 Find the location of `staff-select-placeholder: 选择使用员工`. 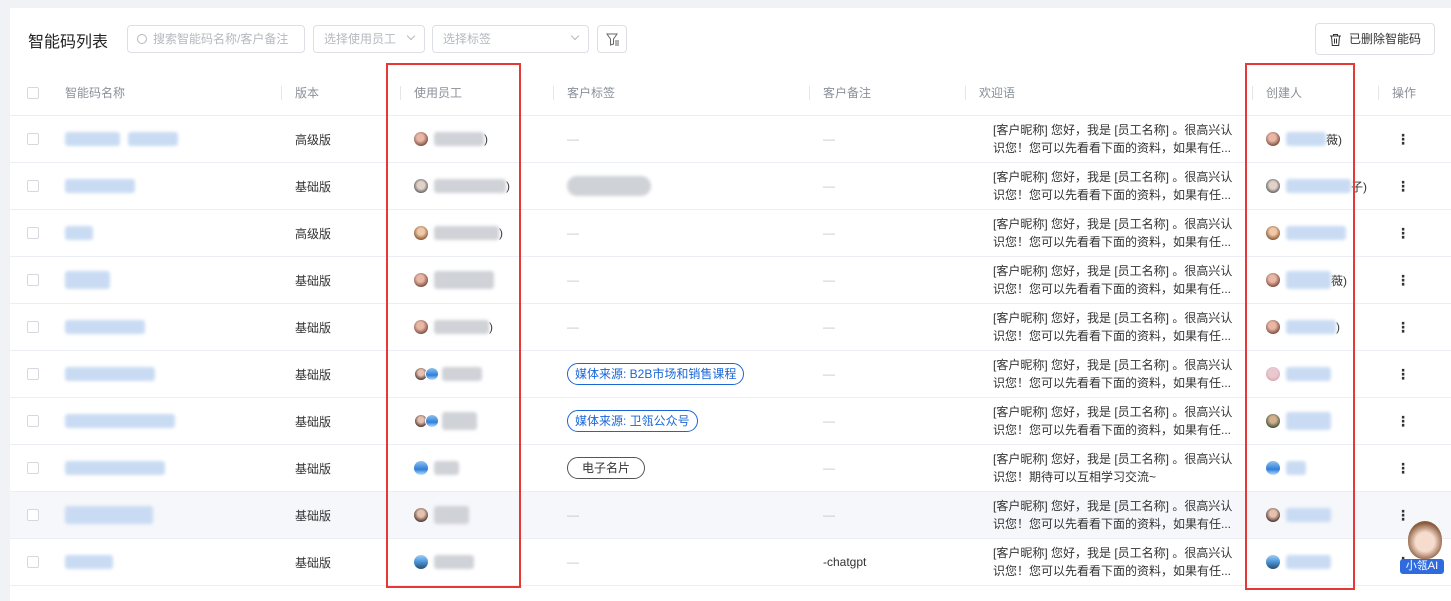

staff-select-placeholder: 选择使用员工 is located at coordinates (360, 39).